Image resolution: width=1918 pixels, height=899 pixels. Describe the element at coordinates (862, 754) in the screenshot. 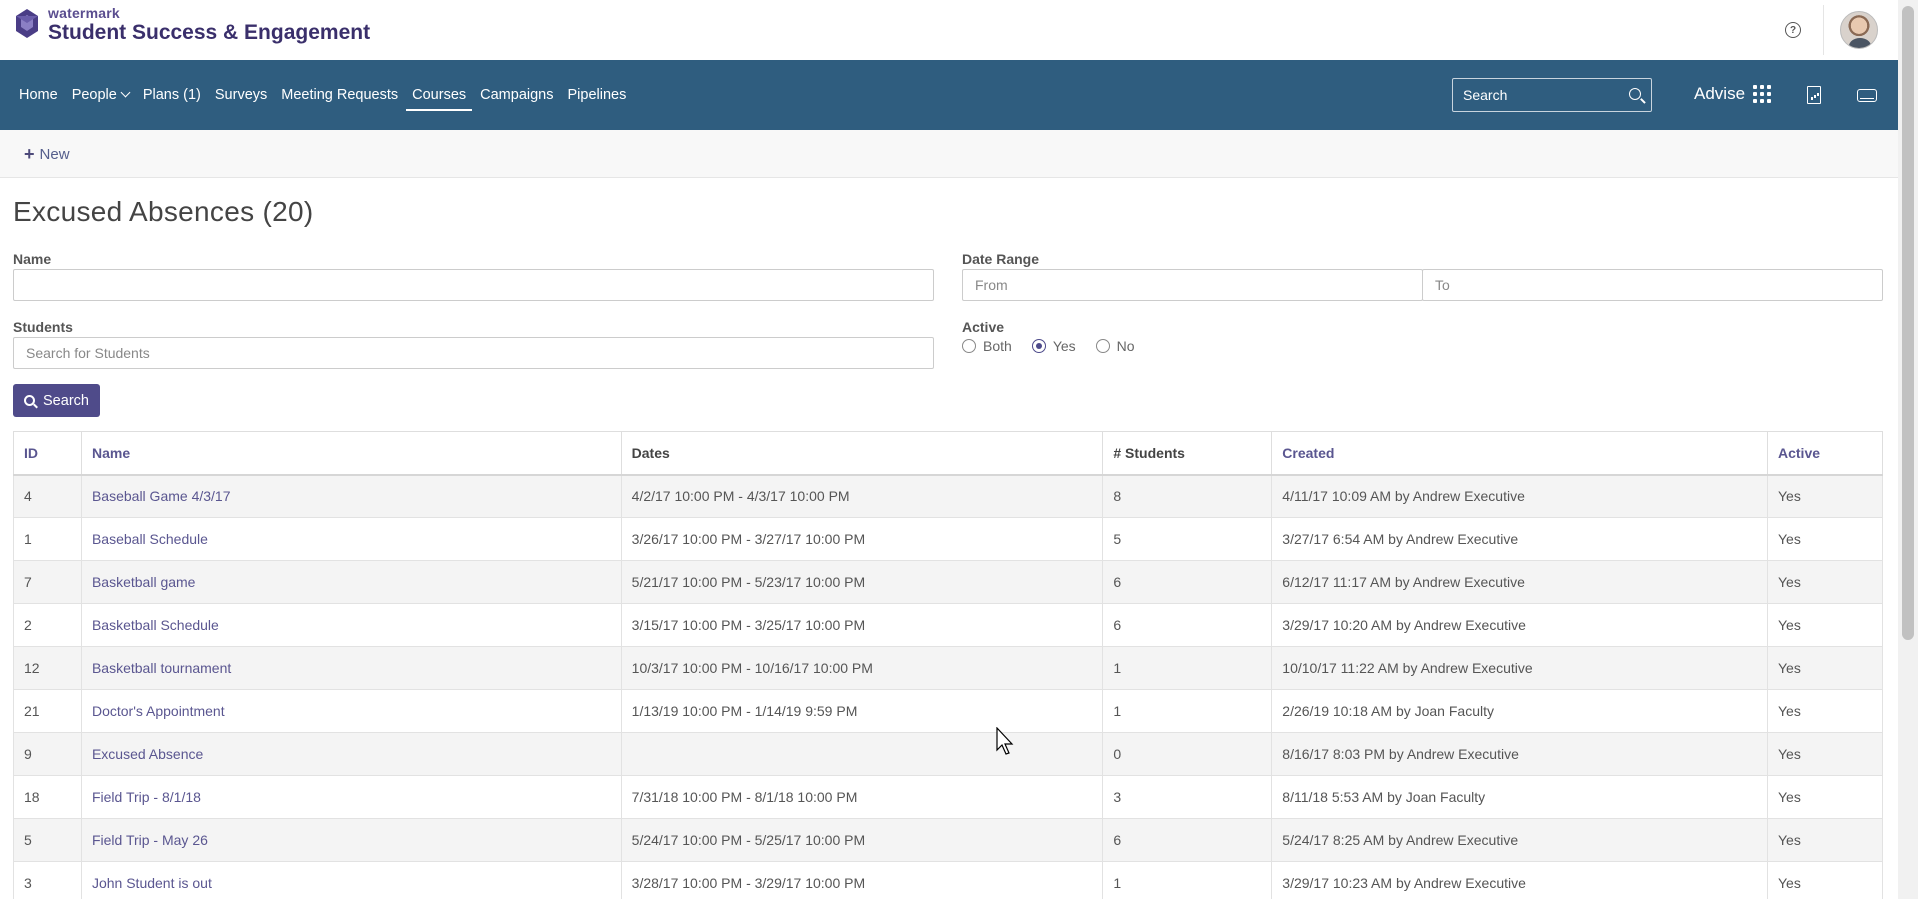

I see `cell-dates` at that location.